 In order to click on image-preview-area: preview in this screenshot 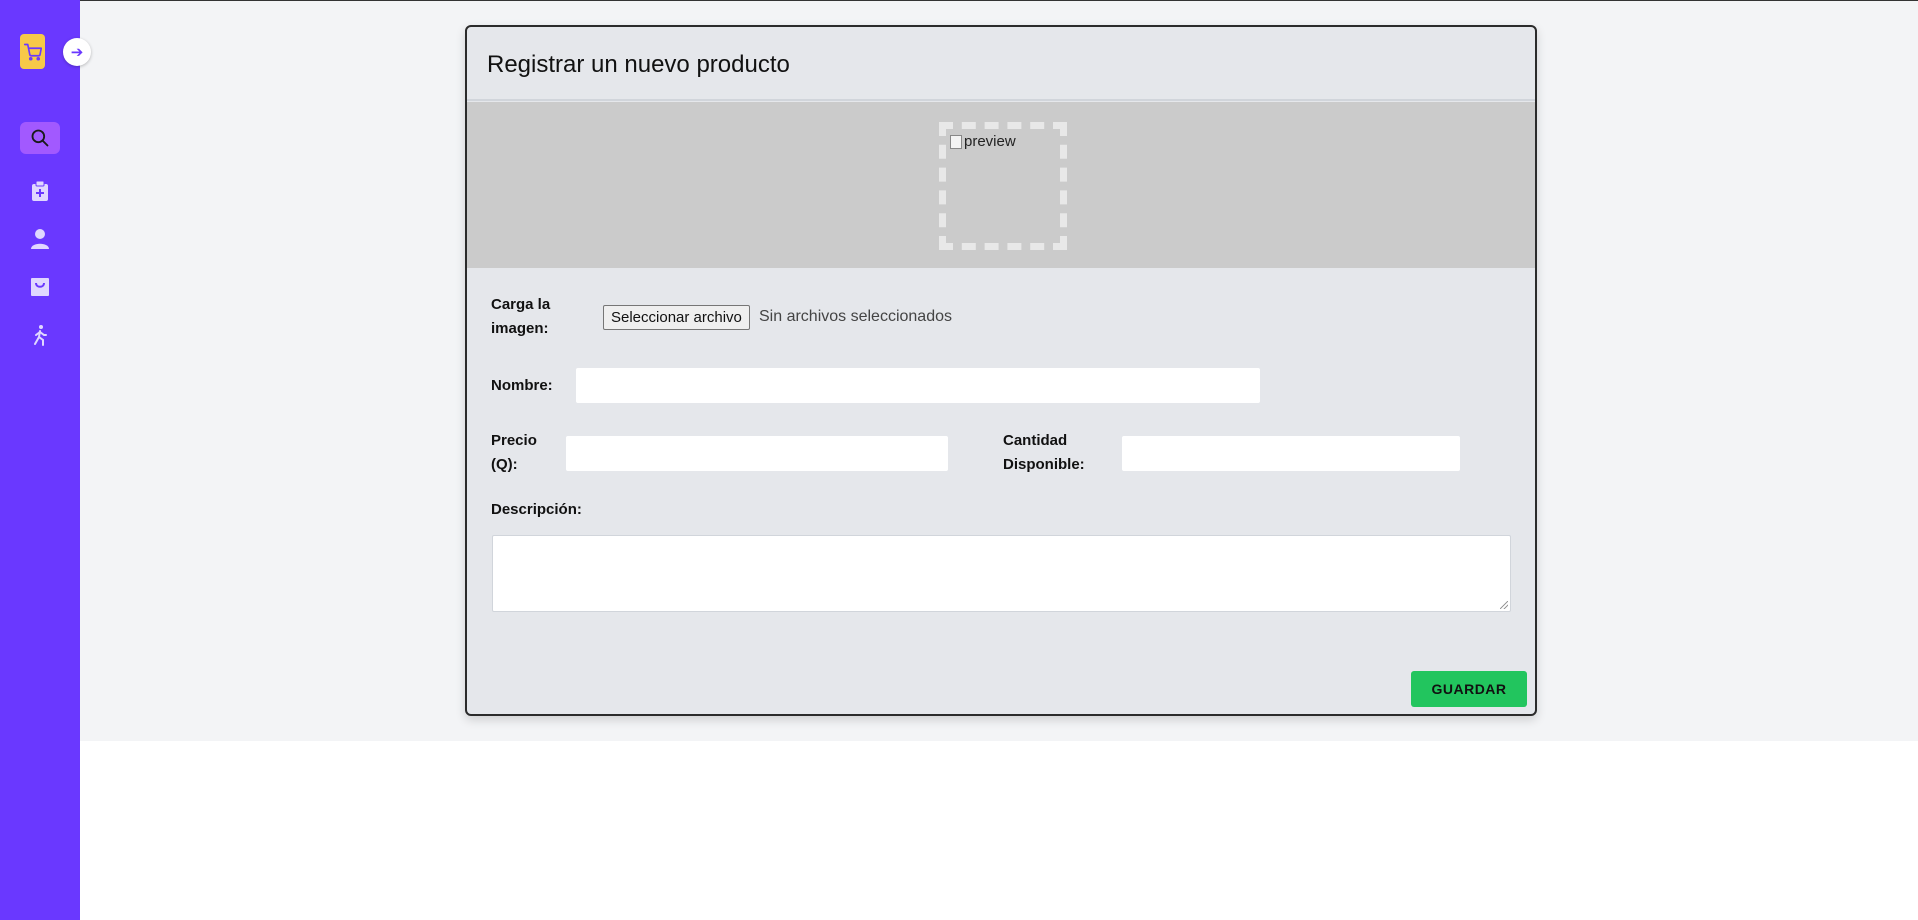, I will do `click(1001, 185)`.